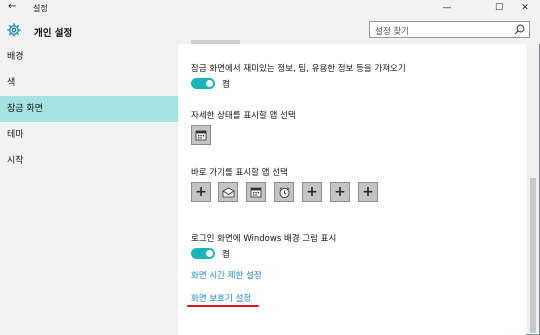 The image size is (540, 335). Describe the element at coordinates (223, 306) in the screenshot. I see `red-underline-annotation` at that location.